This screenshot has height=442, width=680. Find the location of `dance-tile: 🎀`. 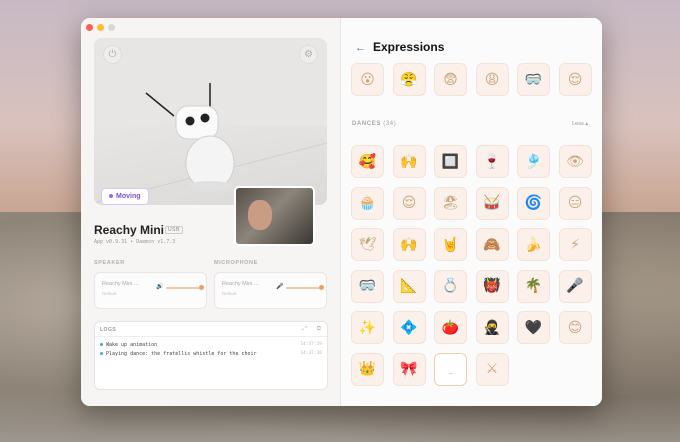

dance-tile: 🎀 is located at coordinates (409, 369).